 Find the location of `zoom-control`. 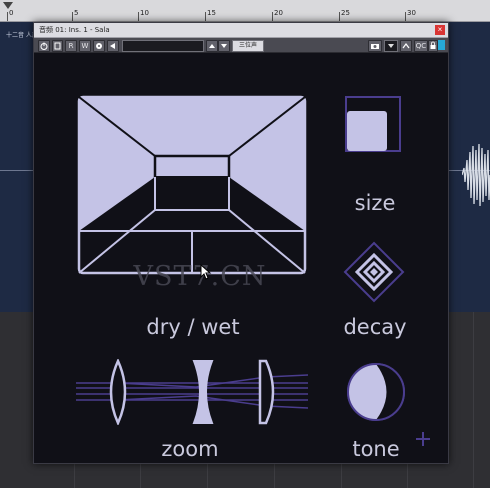

zoom-control is located at coordinates (192, 392).